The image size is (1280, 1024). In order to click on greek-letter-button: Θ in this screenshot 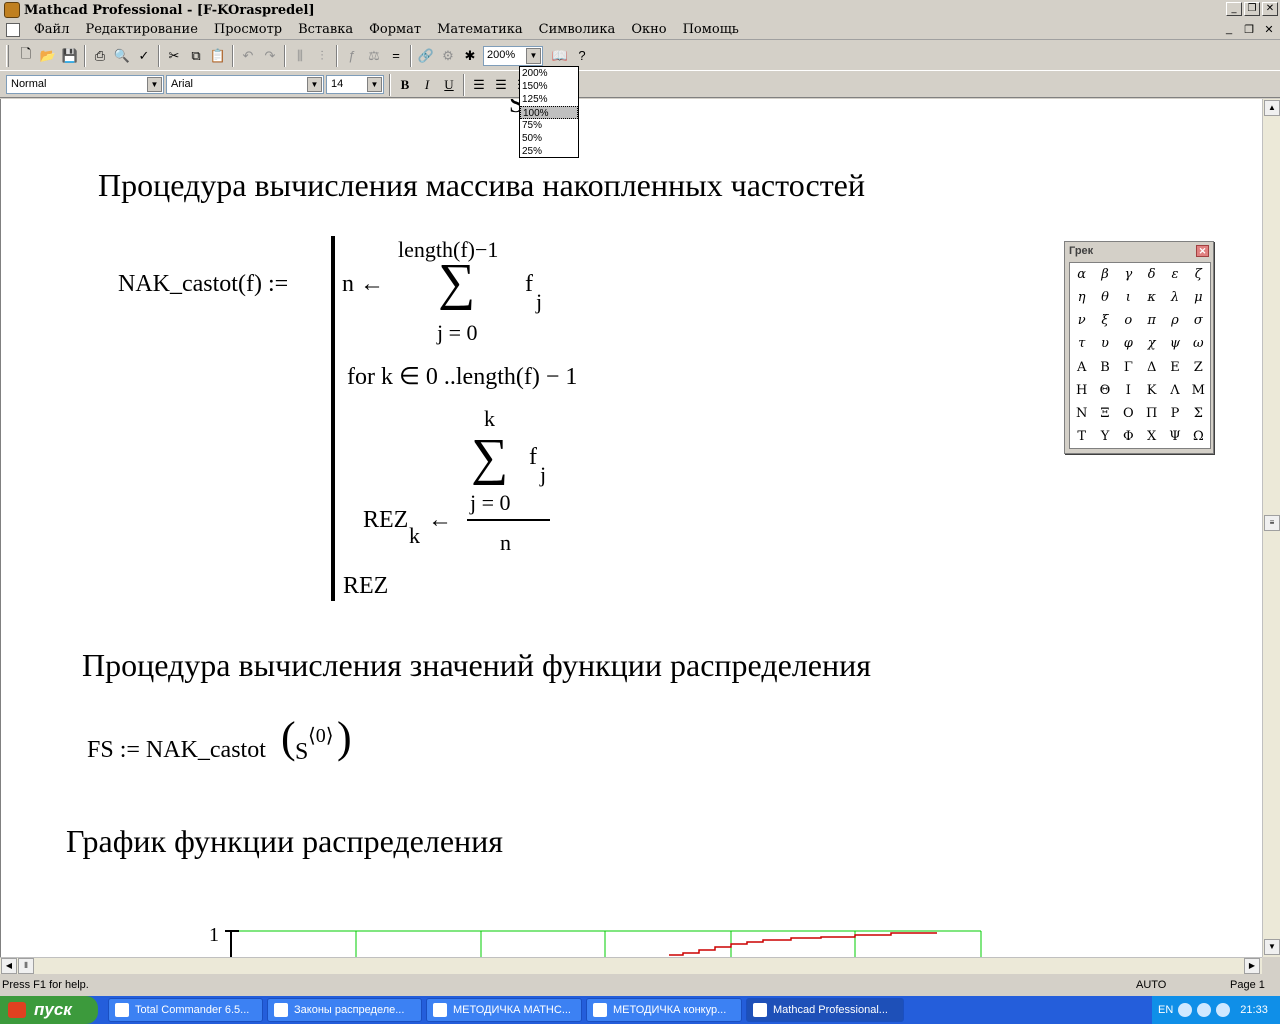, I will do `click(1104, 390)`.